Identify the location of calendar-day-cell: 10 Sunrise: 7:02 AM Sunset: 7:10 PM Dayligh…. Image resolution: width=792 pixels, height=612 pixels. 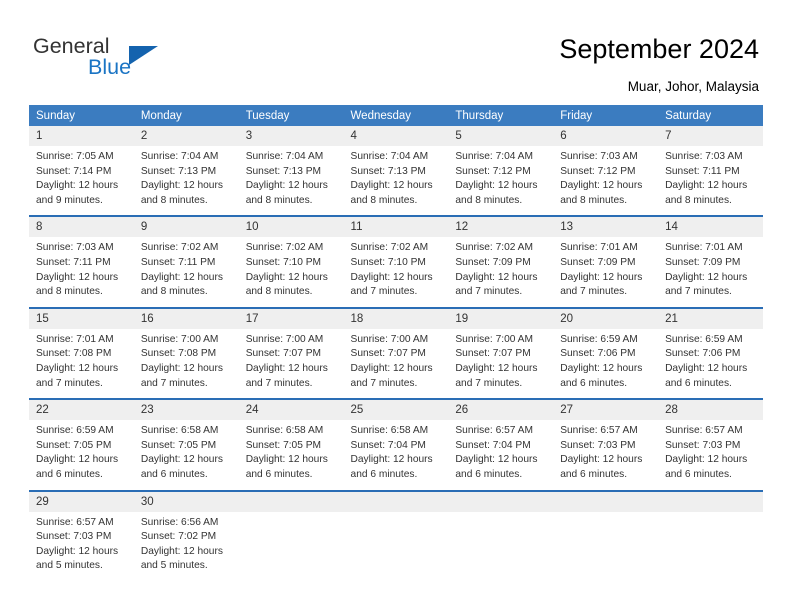
(291, 261).